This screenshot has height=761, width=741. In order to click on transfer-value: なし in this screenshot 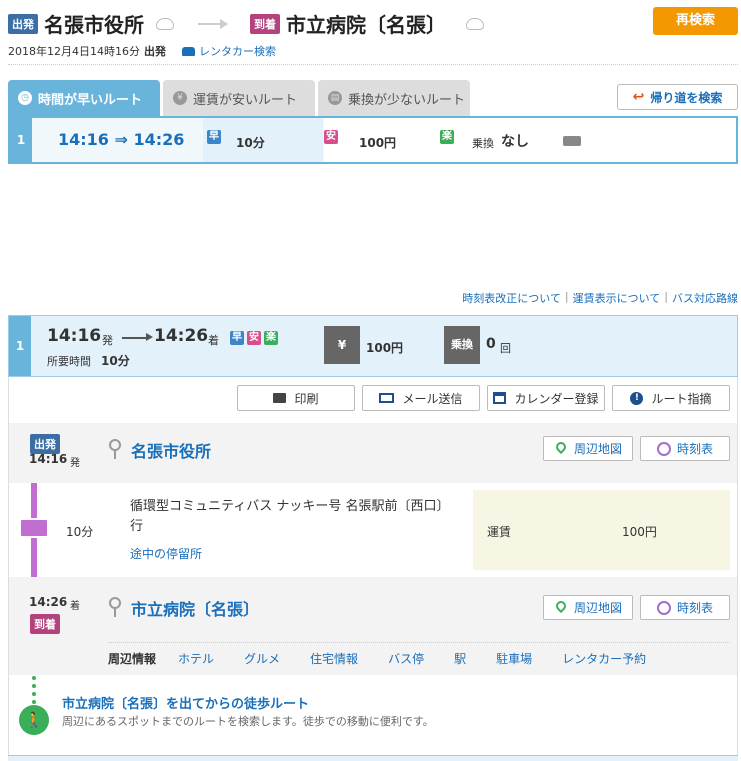, I will do `click(515, 142)`.